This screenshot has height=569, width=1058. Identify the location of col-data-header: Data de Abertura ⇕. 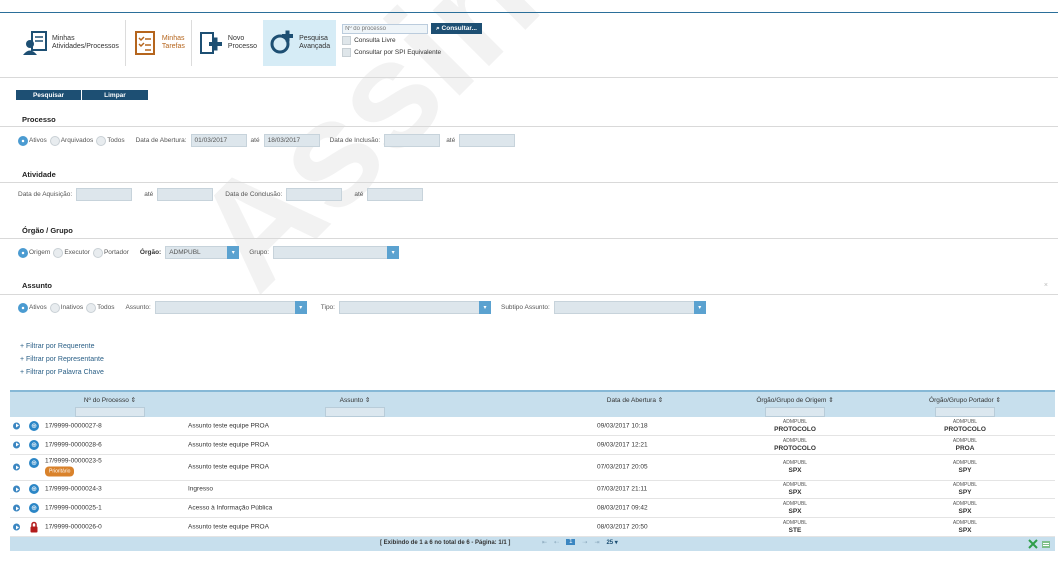
(635, 400).